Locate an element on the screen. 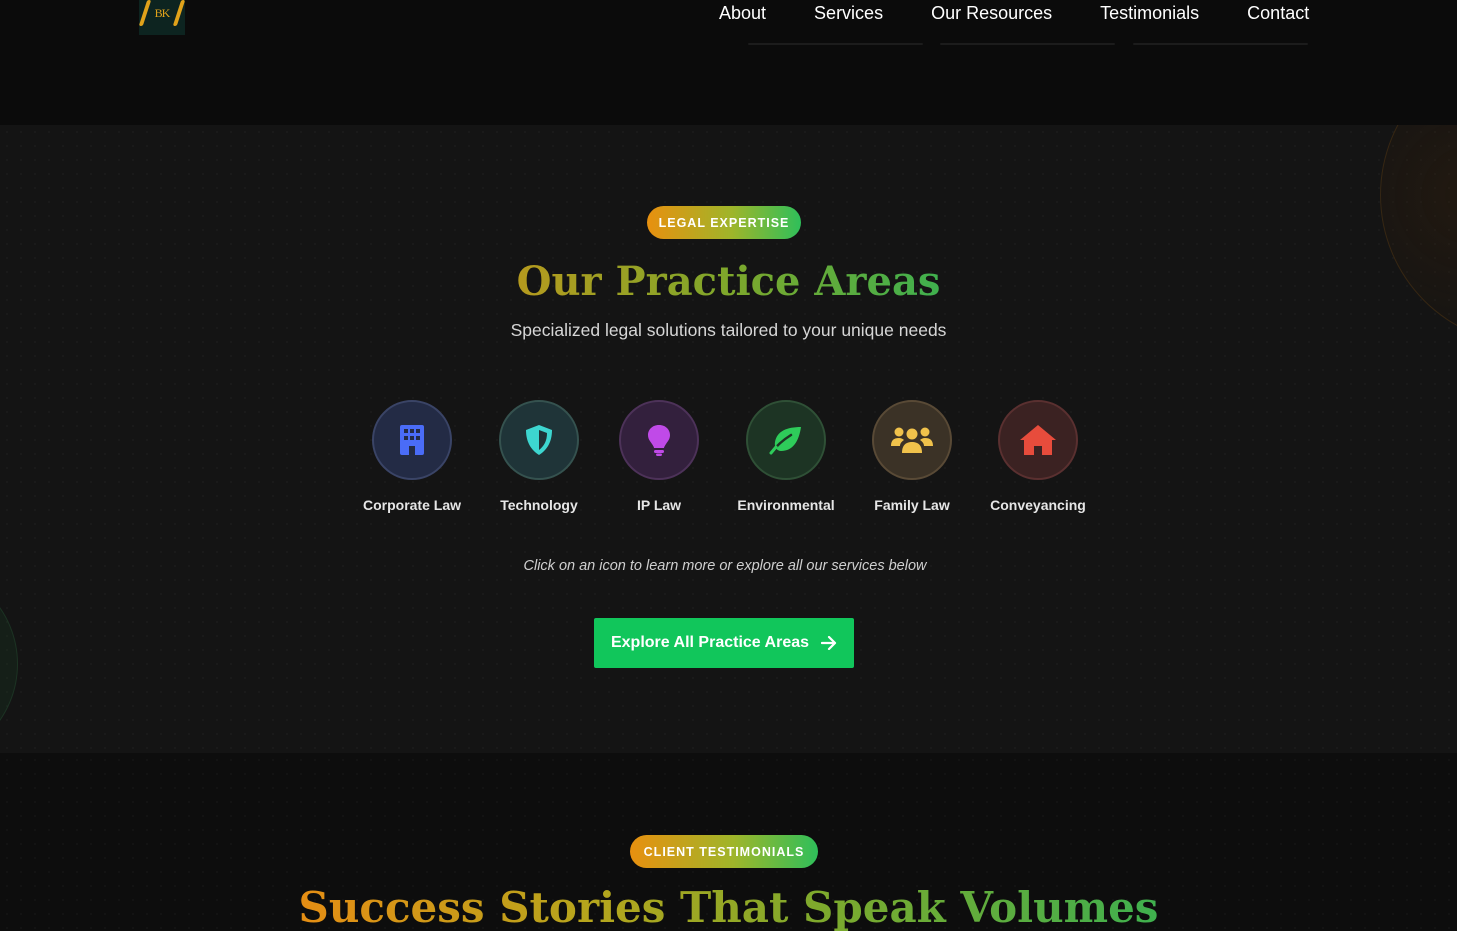  explore-practice-areas-button: Explore All Practice Areas is located at coordinates (724, 643).